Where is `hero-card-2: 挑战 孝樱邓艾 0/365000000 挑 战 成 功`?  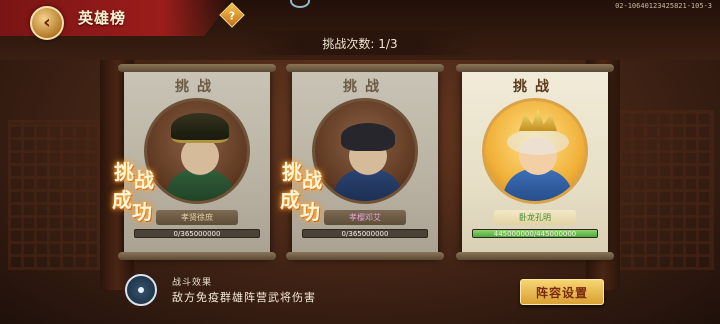
hero-card-2: 挑战 孝樱邓艾 0/365000000 挑 战 成 功 is located at coordinates (362, 162).